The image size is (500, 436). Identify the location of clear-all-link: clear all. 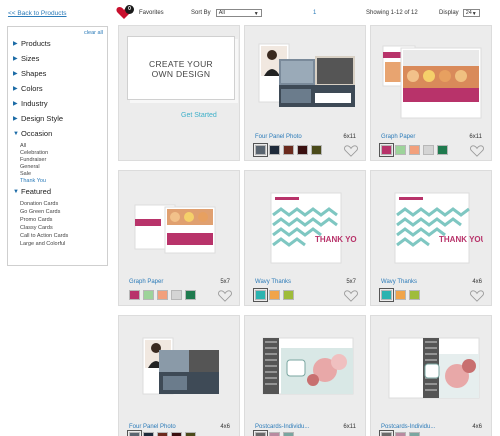
(93, 33).